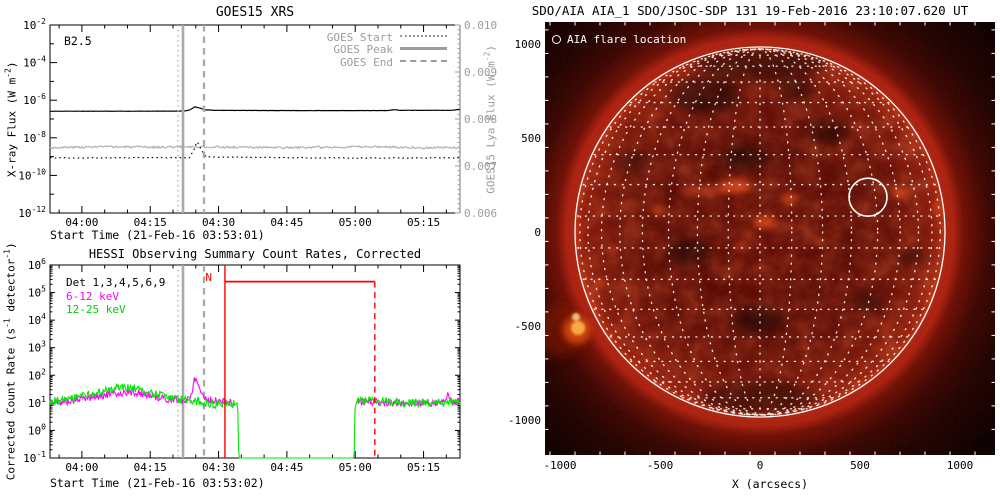 The image size is (1000, 500). What do you see at coordinates (286, 467) in the screenshot?
I see `hessi-x-tick-label: 04:45` at bounding box center [286, 467].